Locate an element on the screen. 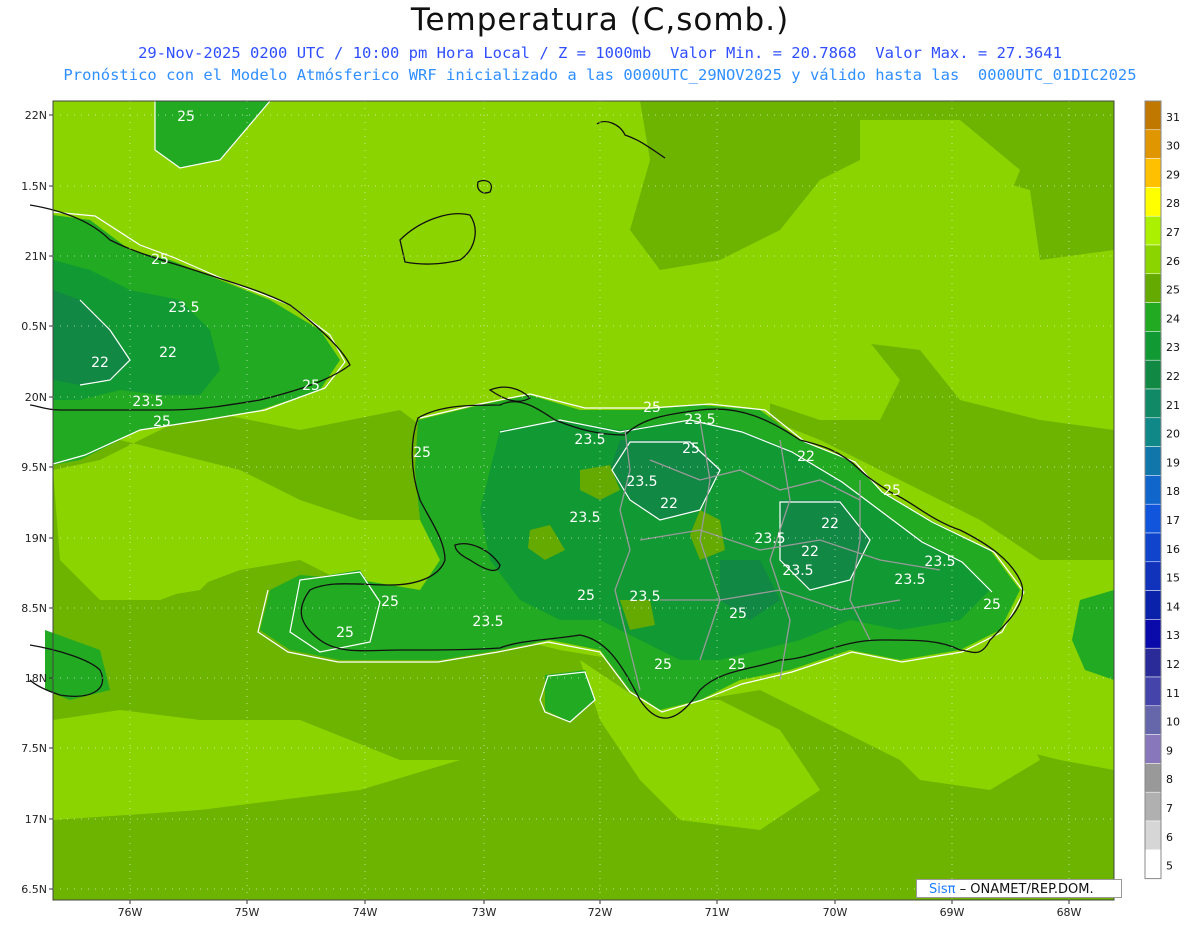 The image size is (1200, 927). colorbar-label: 20 is located at coordinates (1173, 434).